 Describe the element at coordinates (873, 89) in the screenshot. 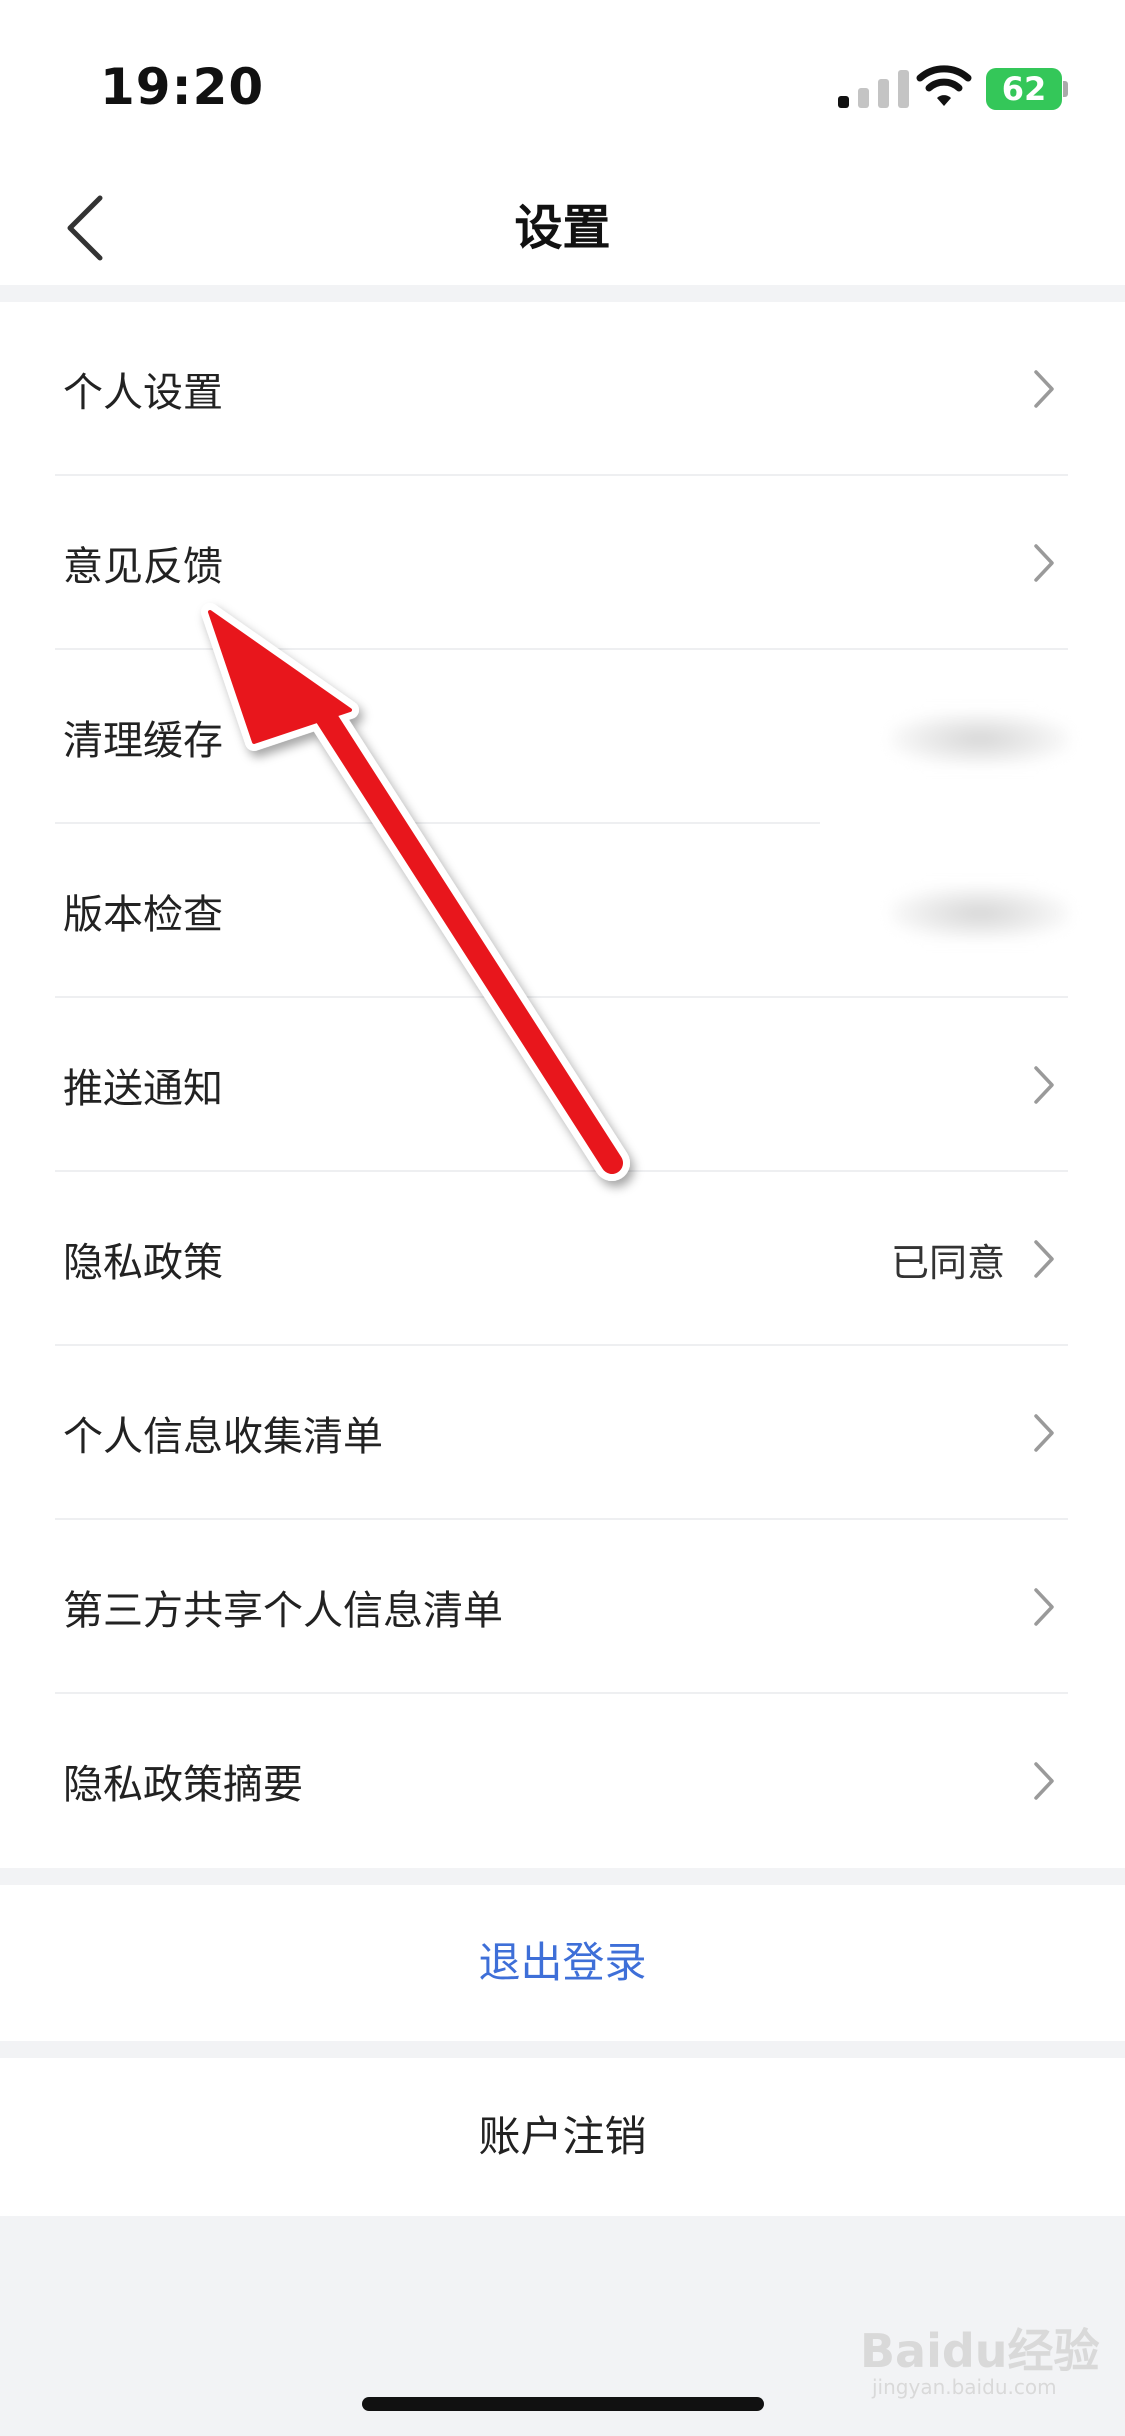

I see `cellular-signal-icon` at that location.